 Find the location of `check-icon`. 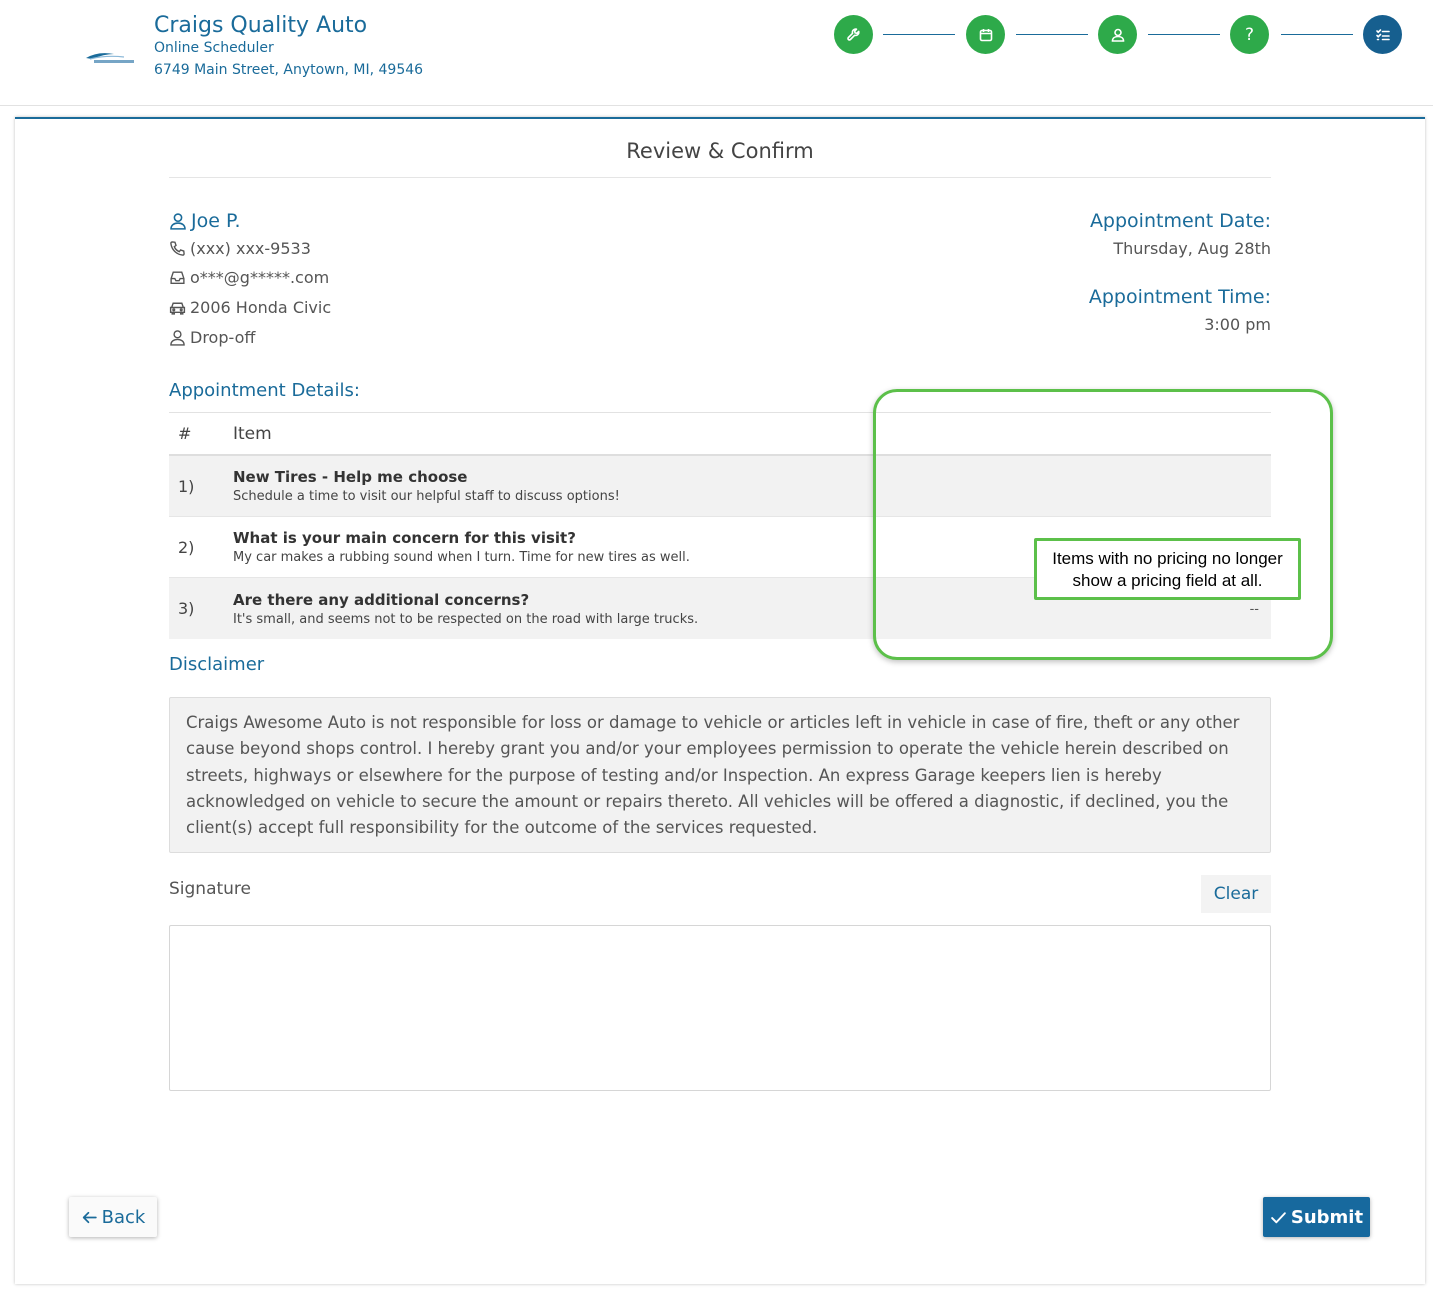

check-icon is located at coordinates (1278, 1217).